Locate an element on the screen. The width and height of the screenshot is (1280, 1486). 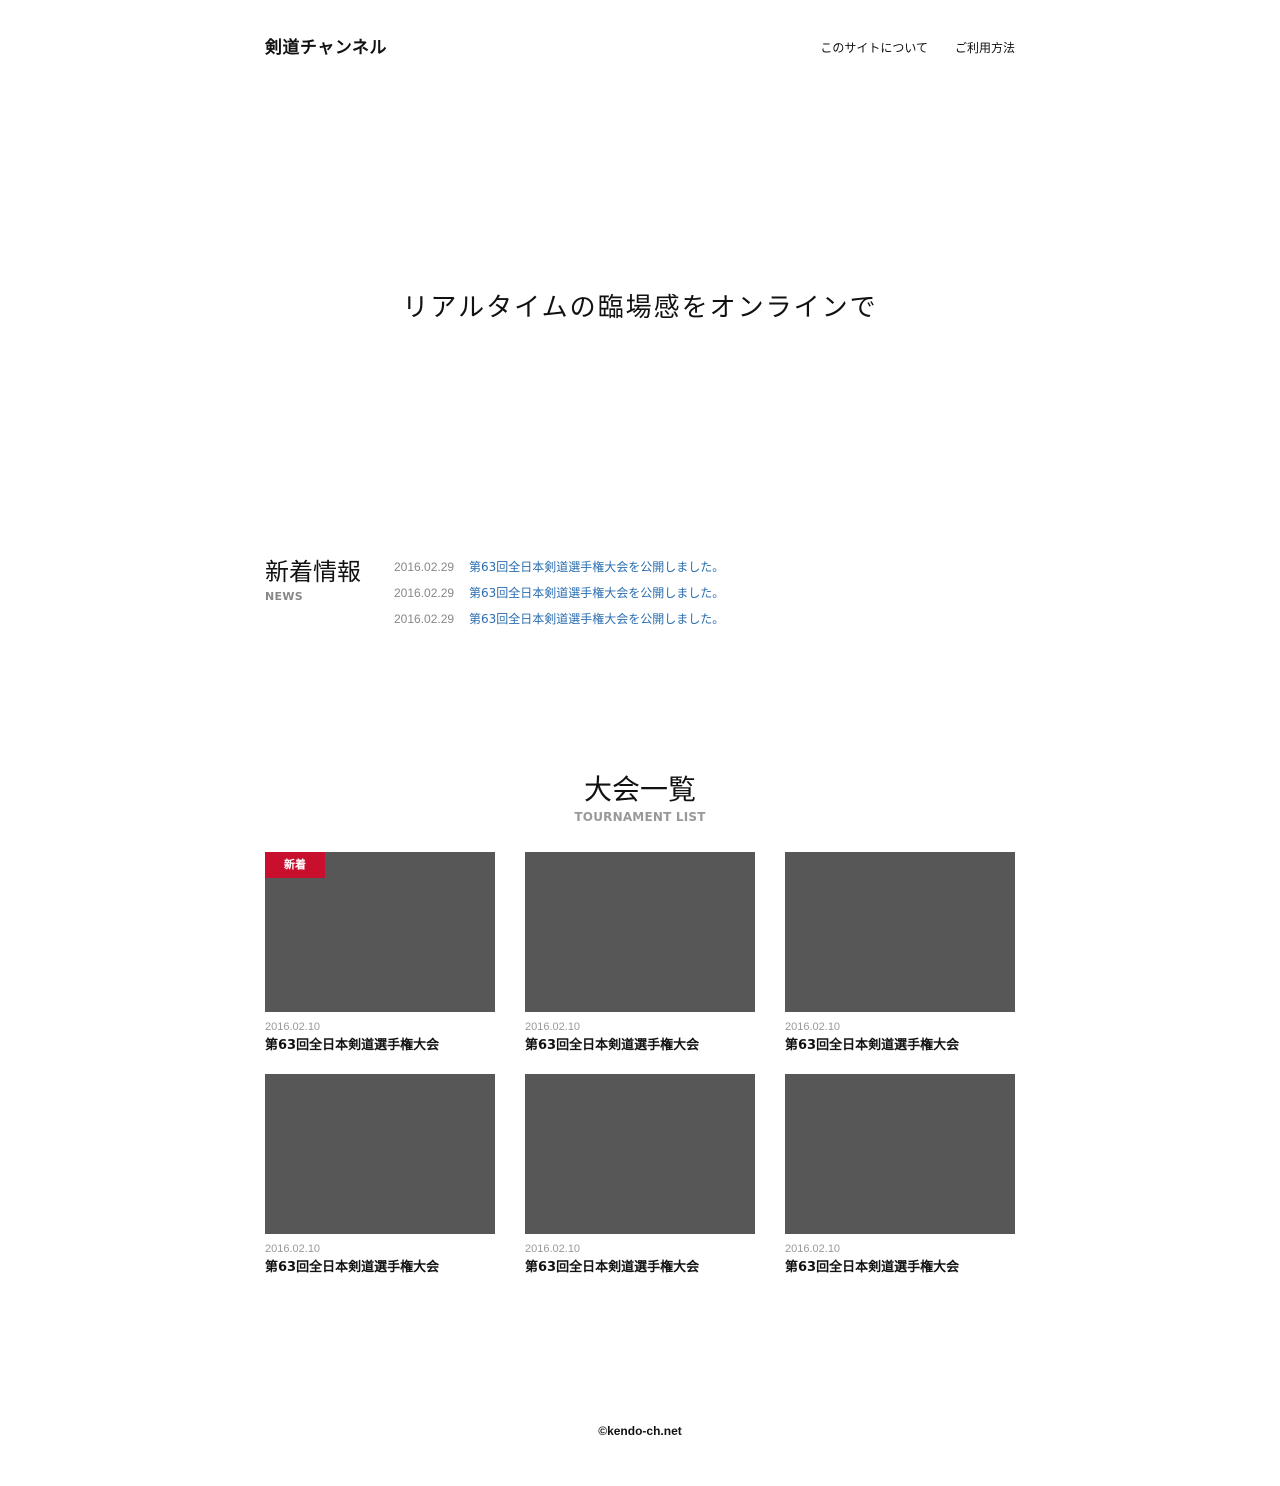
site-footer: ©kendo-ch.net is located at coordinates (640, 1431).